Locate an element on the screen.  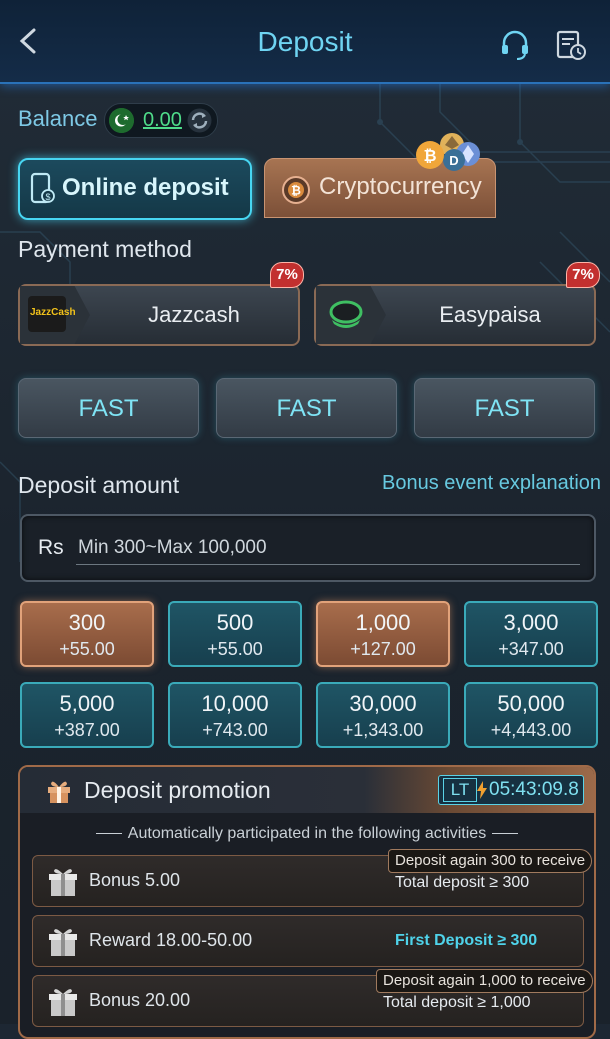
svg-text: D is located at coordinates (453, 160).